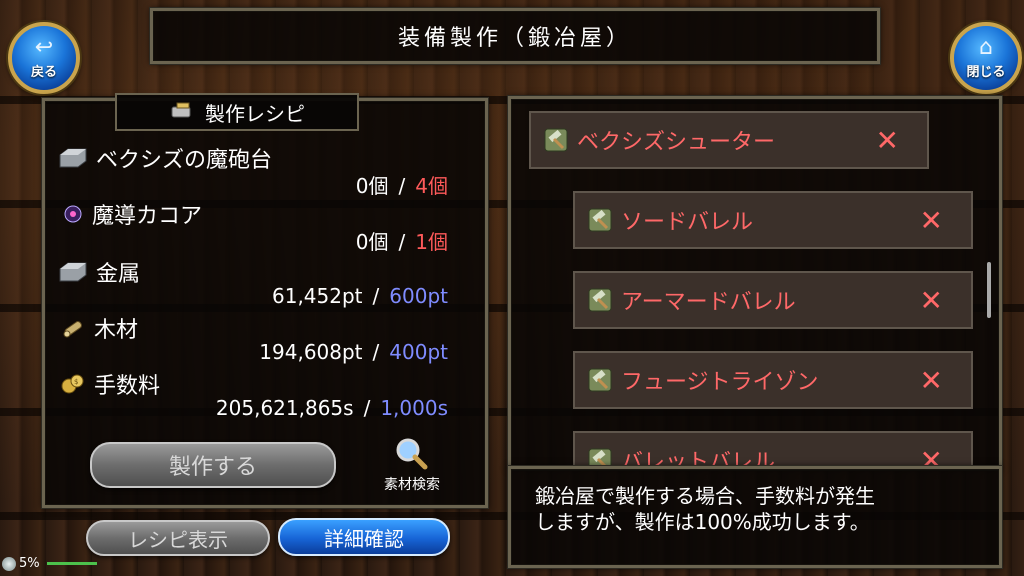  Describe the element at coordinates (43, 72) in the screenshot. I see `back-label: 戻る` at that location.